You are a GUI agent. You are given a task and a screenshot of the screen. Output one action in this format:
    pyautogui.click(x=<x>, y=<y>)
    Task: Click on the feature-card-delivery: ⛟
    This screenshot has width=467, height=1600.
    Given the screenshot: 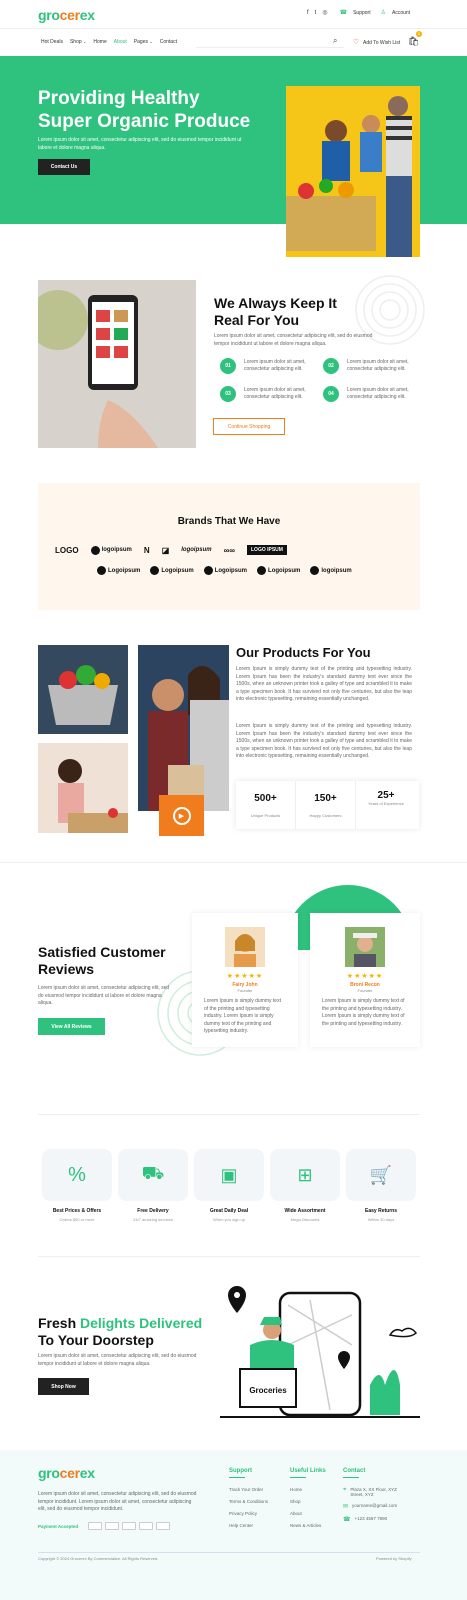 What is the action you would take?
    pyautogui.click(x=153, y=1175)
    